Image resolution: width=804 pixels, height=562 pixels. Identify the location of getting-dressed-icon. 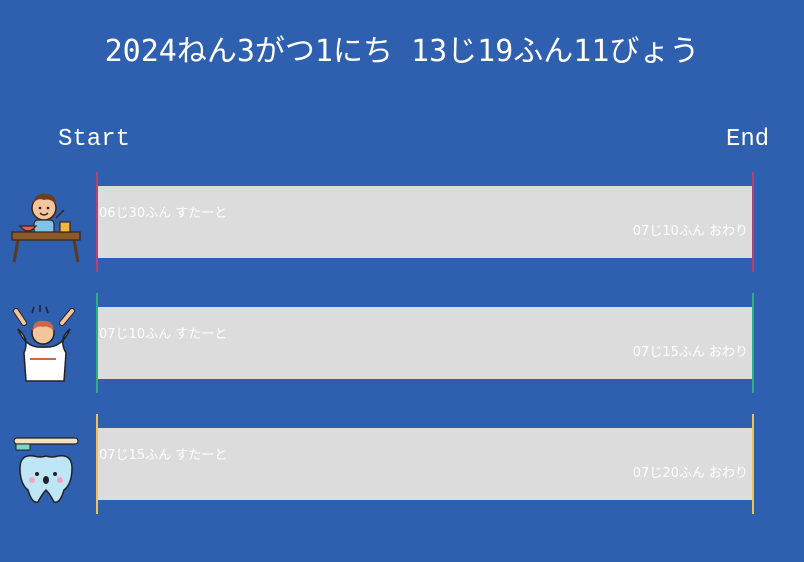
(46, 344).